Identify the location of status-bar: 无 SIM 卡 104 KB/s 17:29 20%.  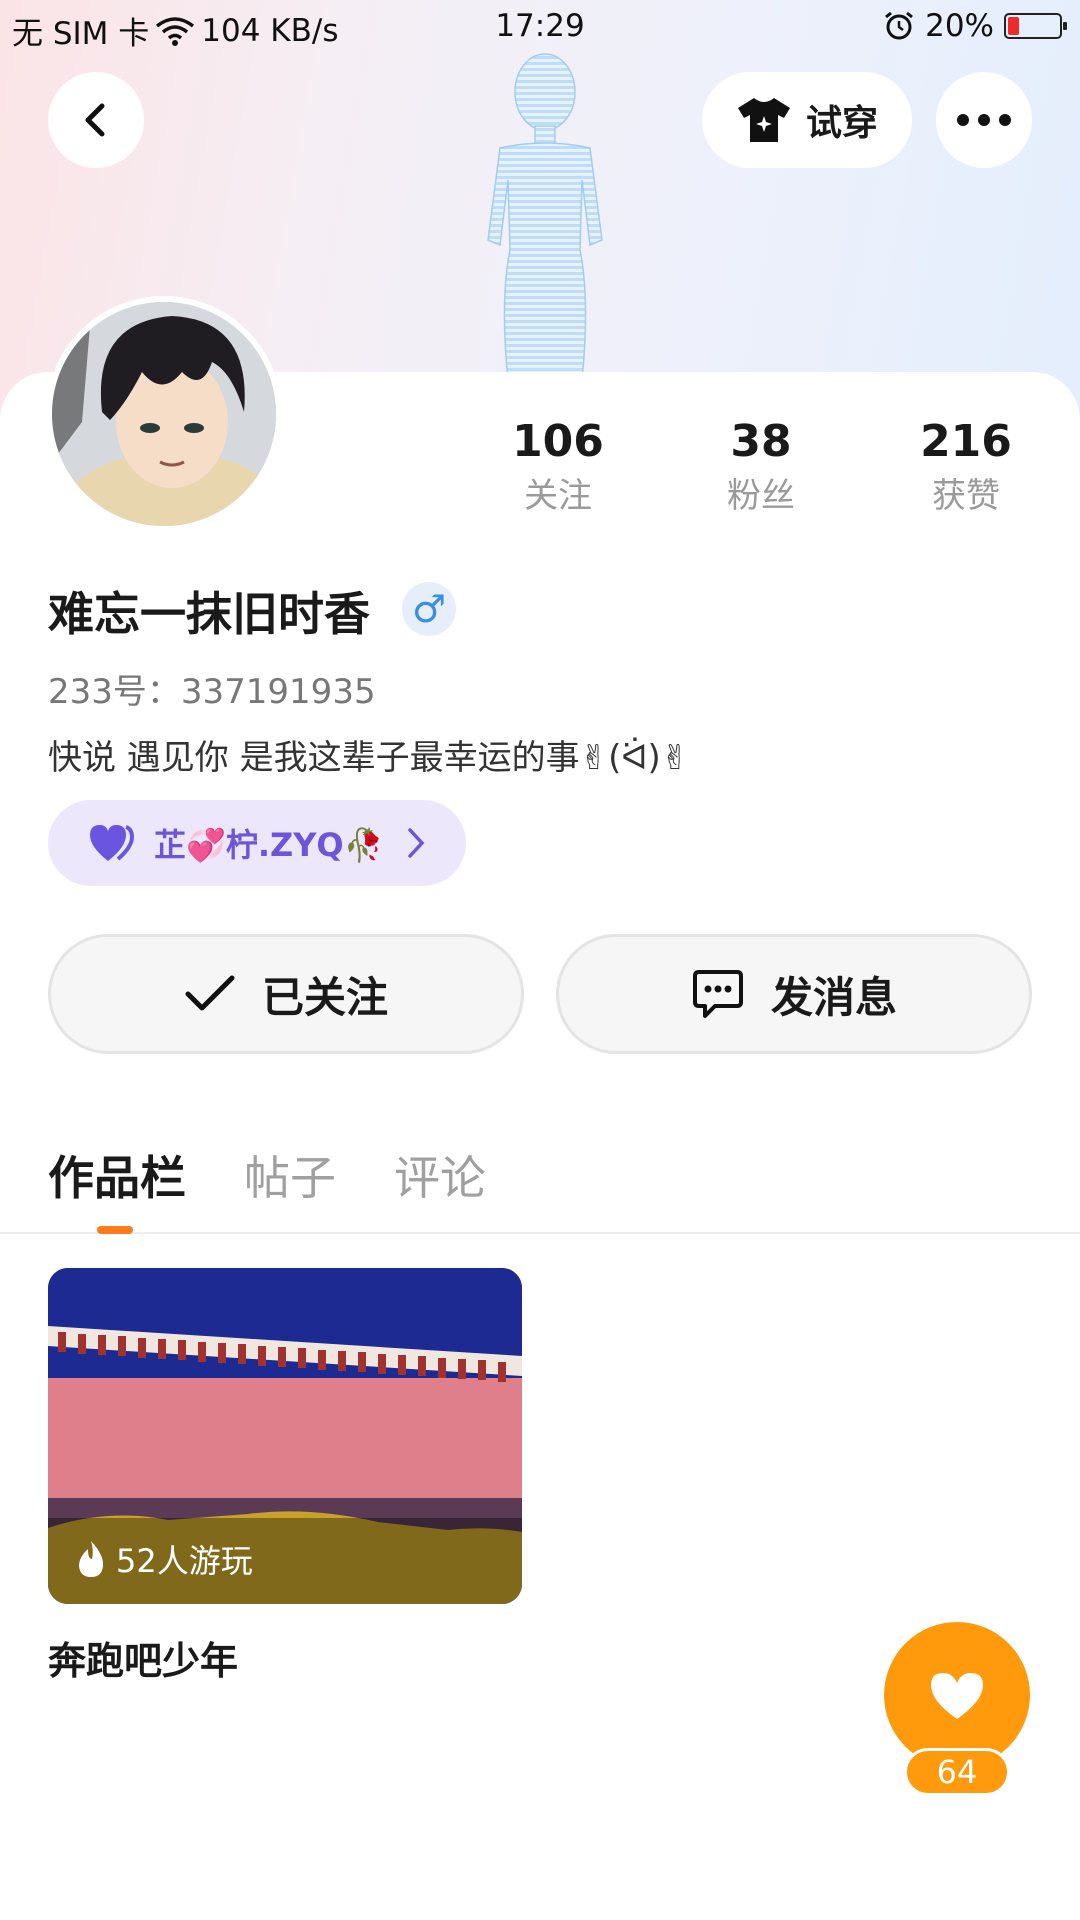
(540, 28).